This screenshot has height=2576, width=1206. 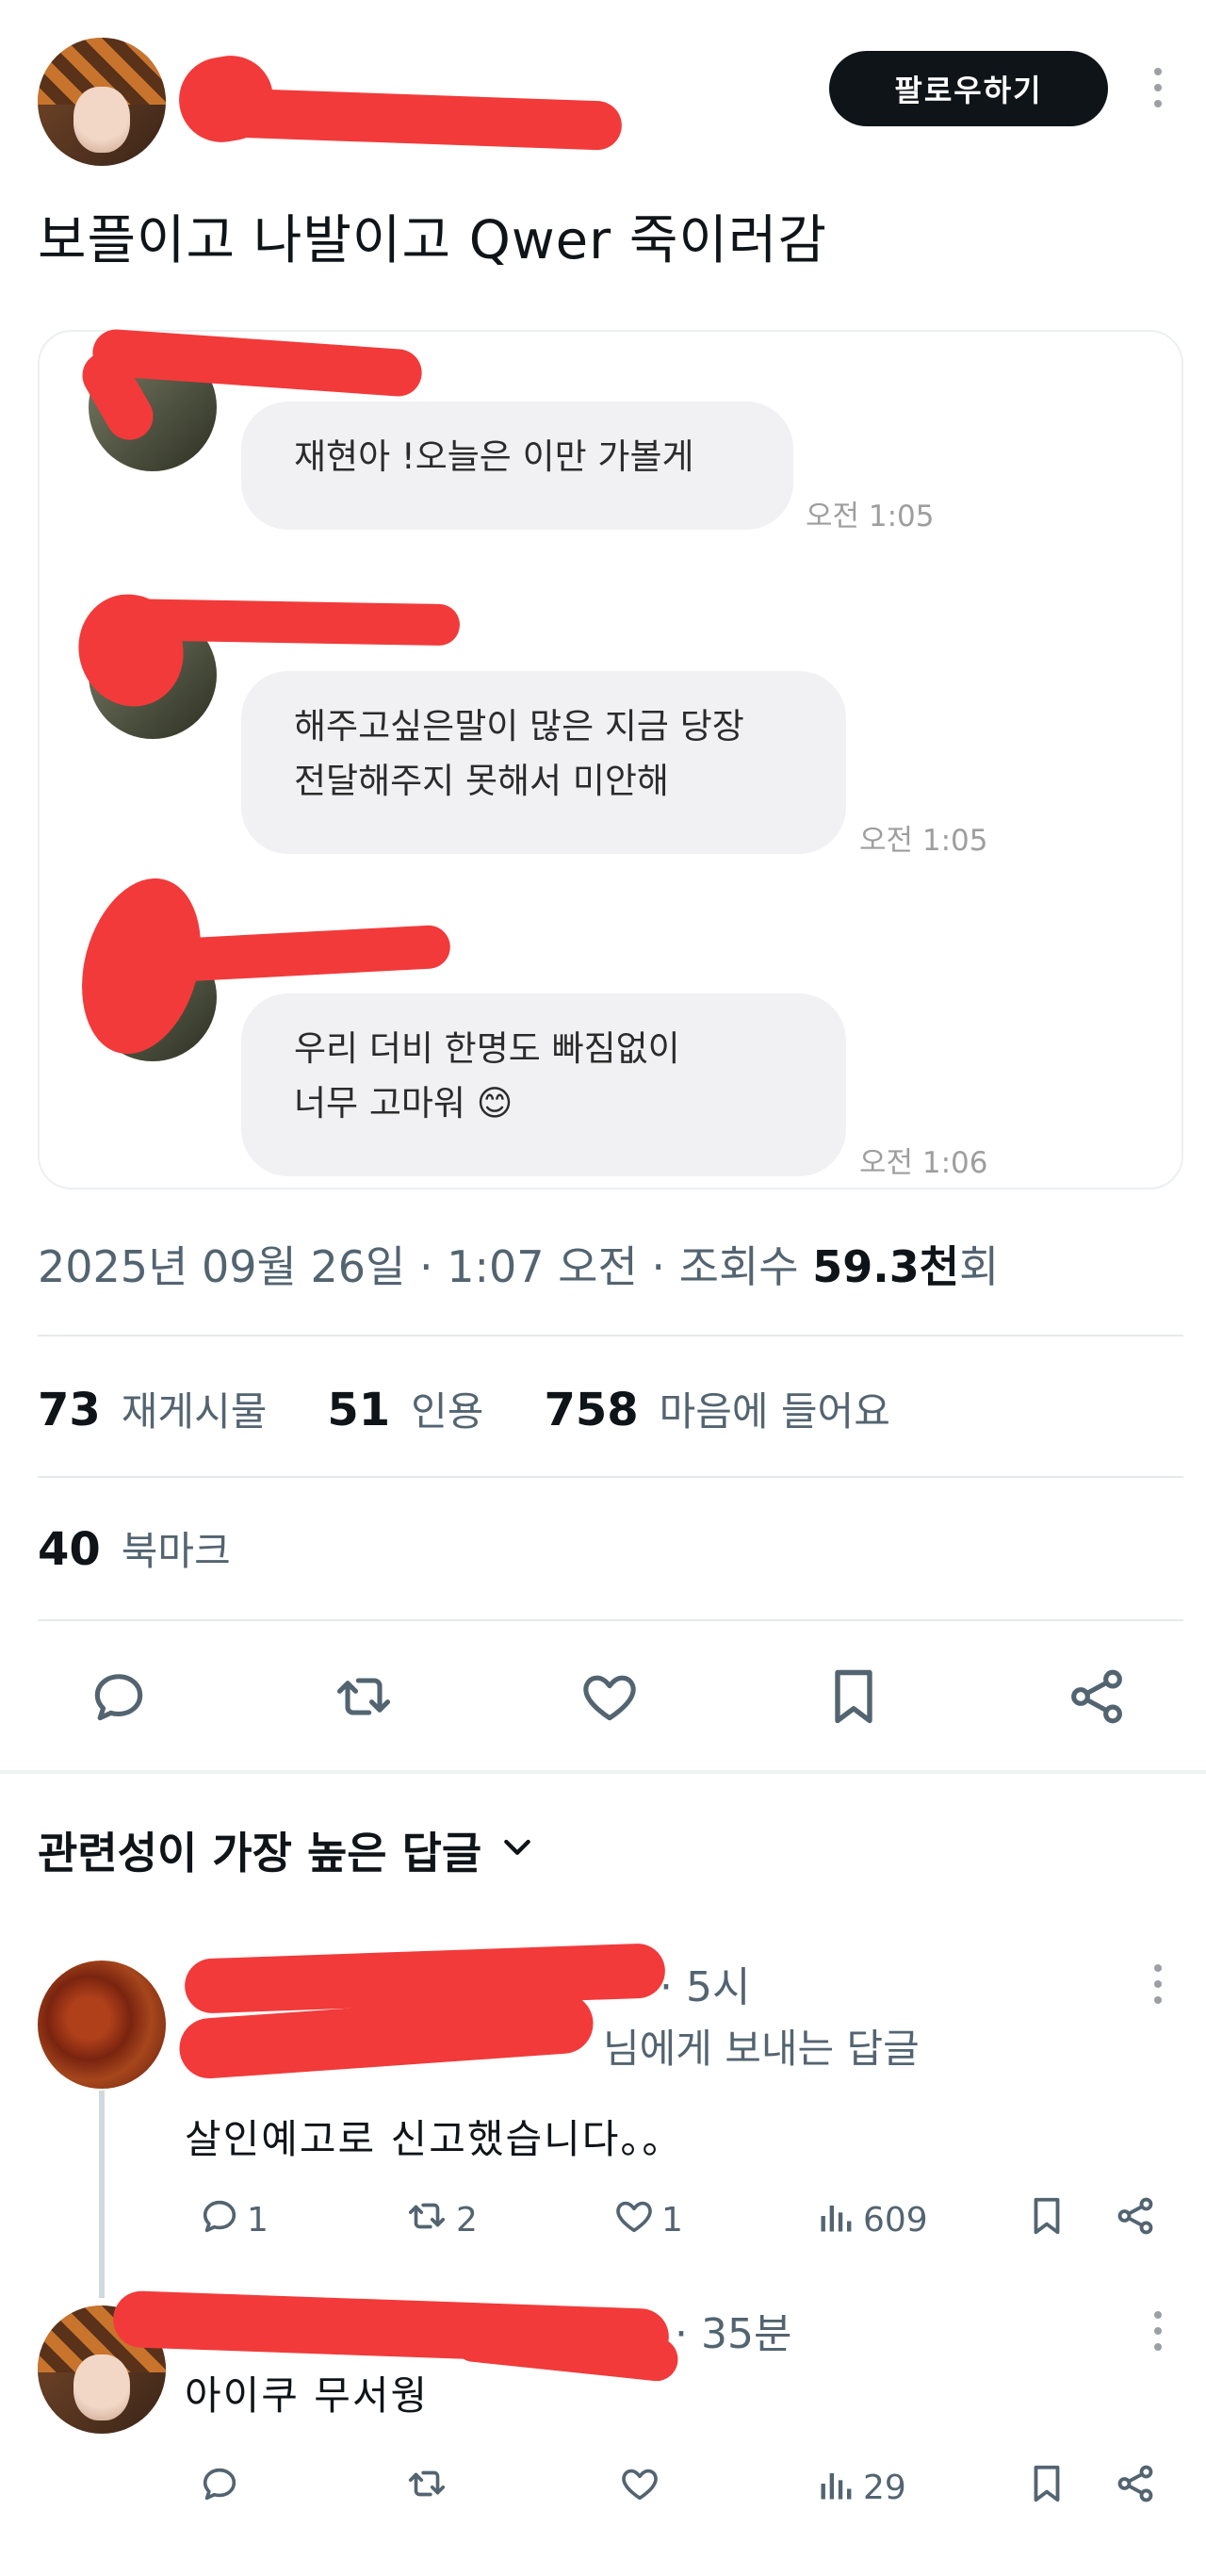 What do you see at coordinates (603, 1772) in the screenshot?
I see `section-separator` at bounding box center [603, 1772].